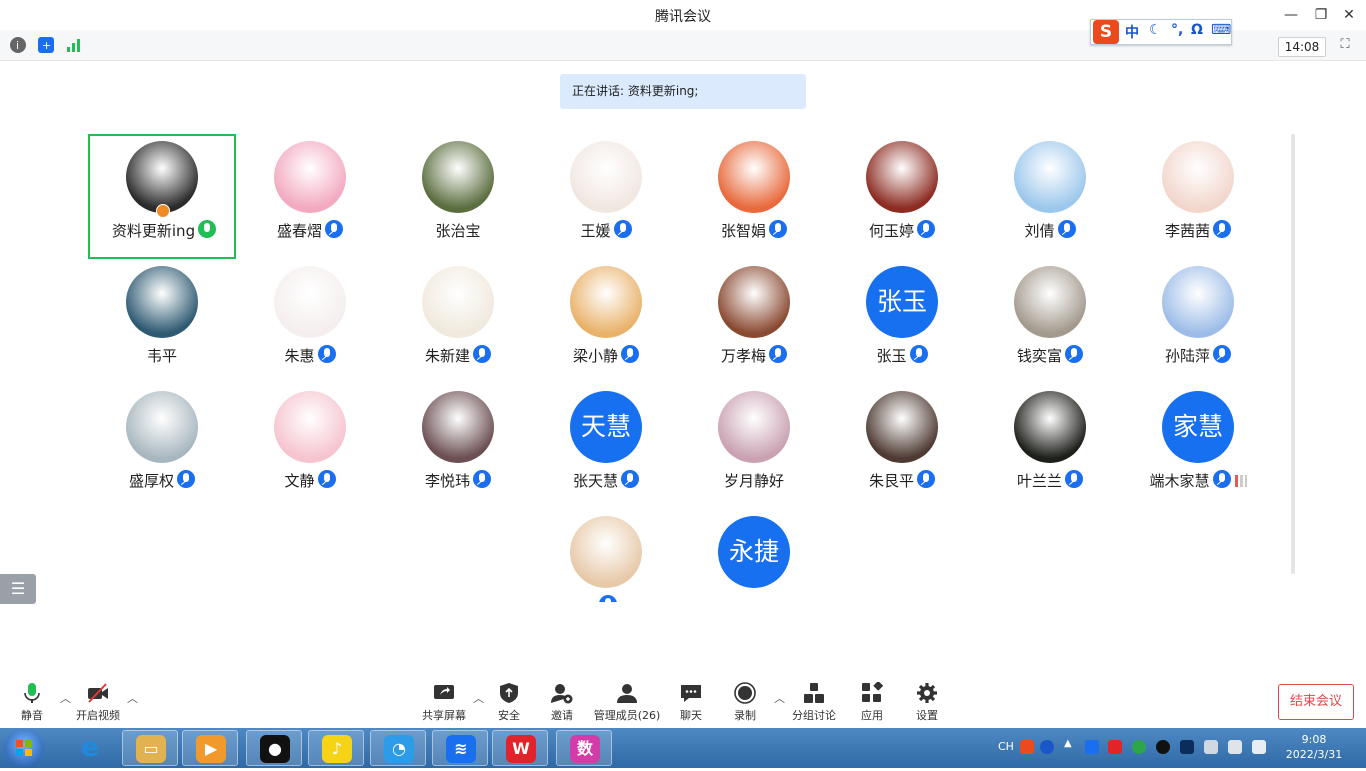  I want to click on participant-tile: 资料更新ing, so click(162, 196).